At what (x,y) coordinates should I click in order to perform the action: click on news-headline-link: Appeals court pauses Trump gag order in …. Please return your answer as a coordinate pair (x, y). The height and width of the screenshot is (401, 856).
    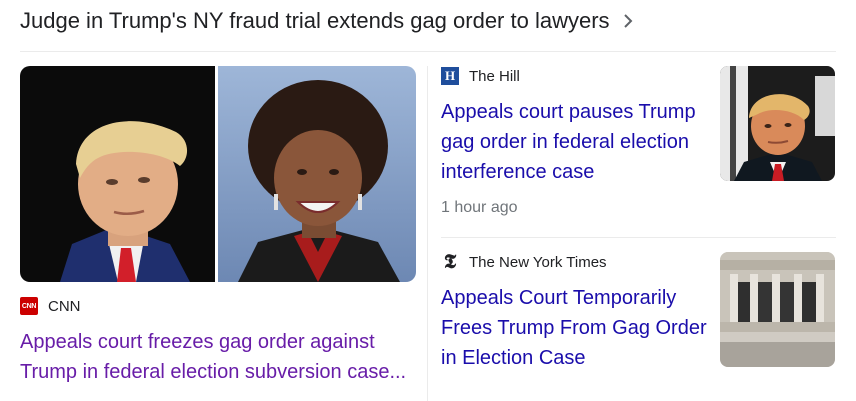
    Looking at the image, I should click on (576, 142).